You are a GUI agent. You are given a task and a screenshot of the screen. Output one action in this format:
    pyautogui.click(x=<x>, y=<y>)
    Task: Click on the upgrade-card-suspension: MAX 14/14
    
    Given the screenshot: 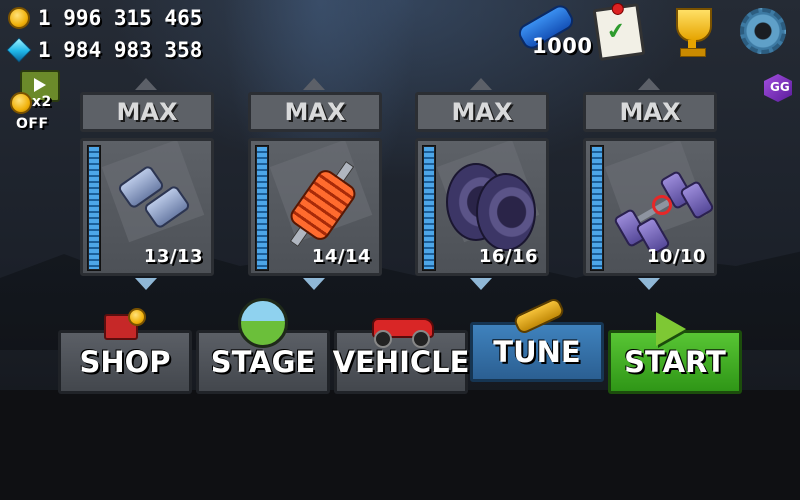 What is the action you would take?
    pyautogui.click(x=315, y=185)
    